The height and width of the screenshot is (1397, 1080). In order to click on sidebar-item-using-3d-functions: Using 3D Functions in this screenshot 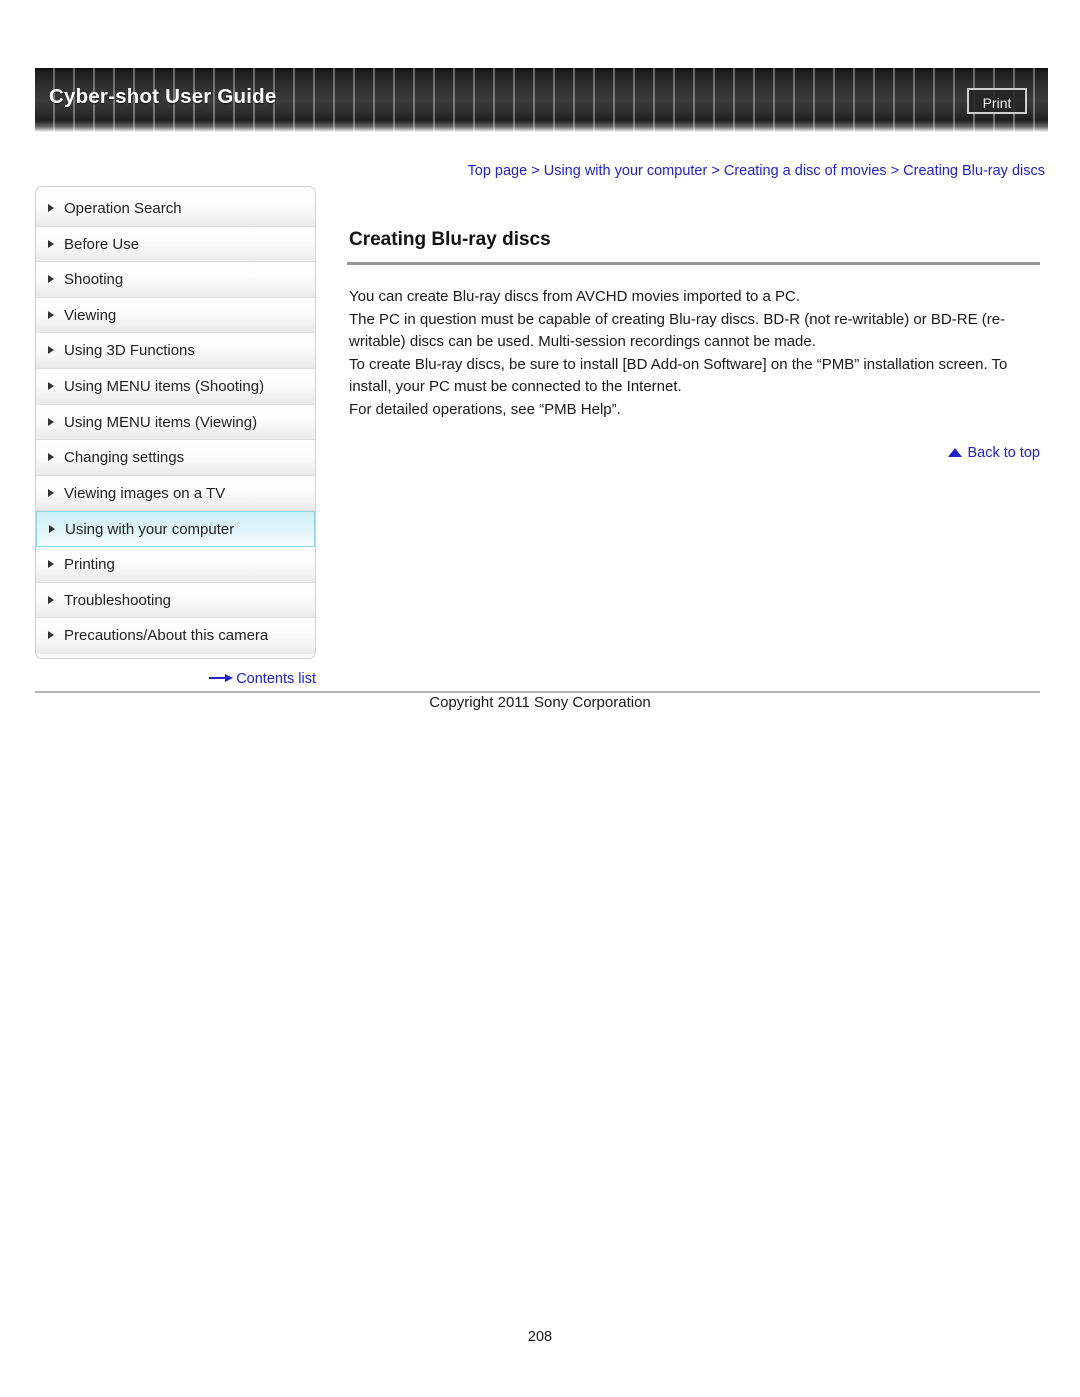, I will do `click(175, 351)`.